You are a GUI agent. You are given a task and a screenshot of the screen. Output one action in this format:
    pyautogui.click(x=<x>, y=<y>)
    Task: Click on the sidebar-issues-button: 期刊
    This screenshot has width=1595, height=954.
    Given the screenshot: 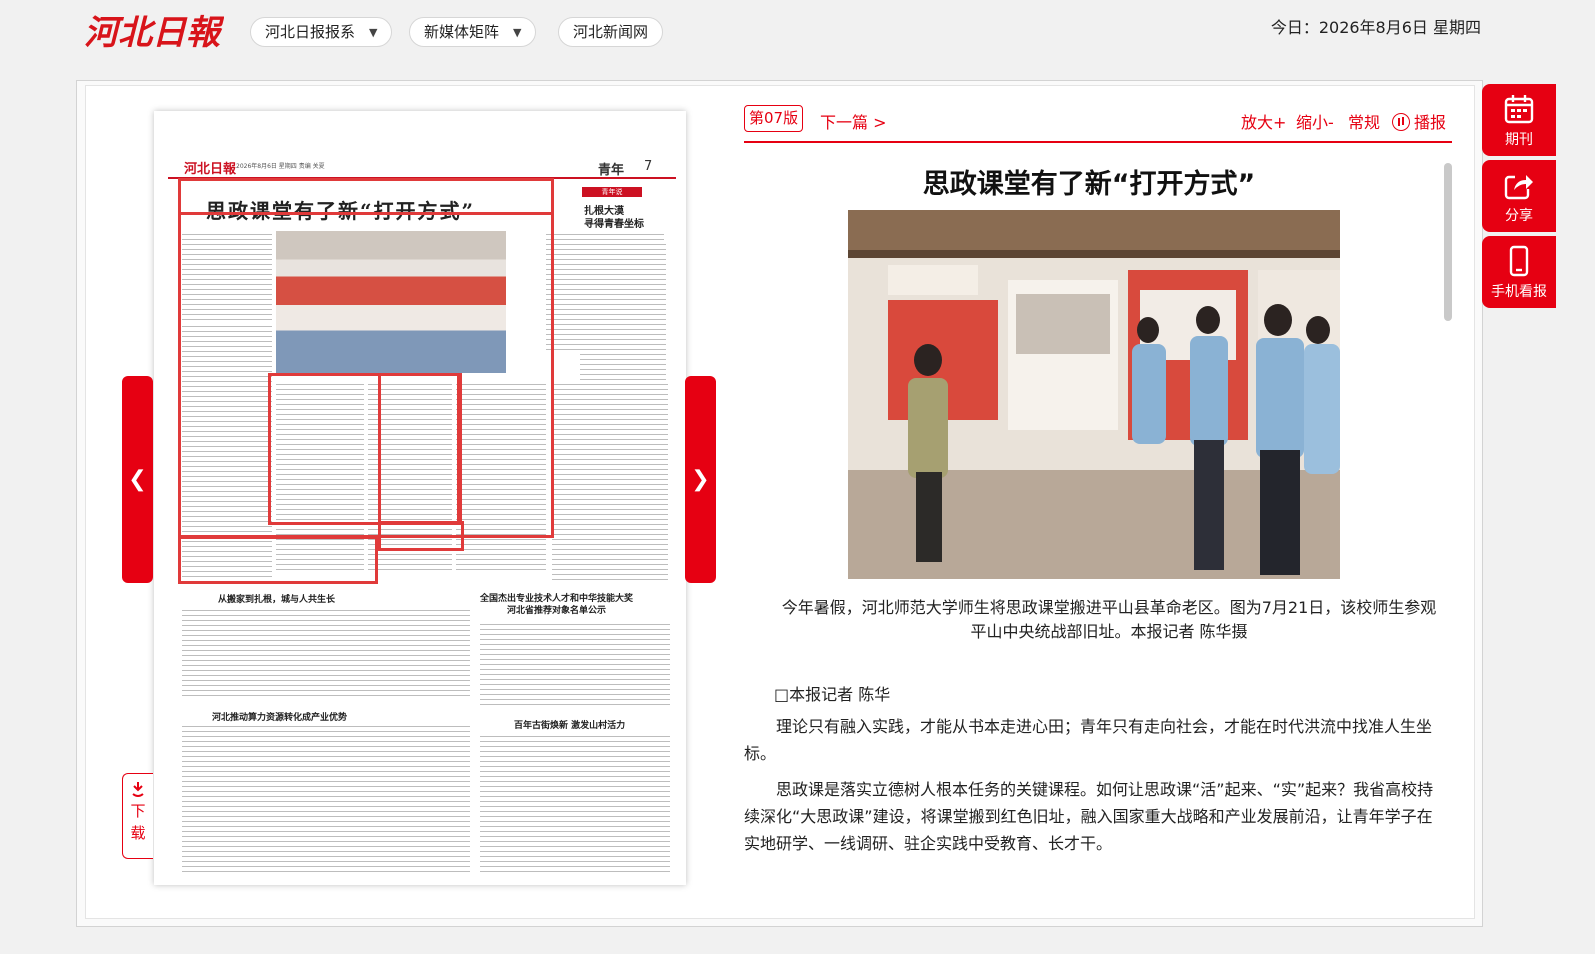 What is the action you would take?
    pyautogui.click(x=1519, y=120)
    